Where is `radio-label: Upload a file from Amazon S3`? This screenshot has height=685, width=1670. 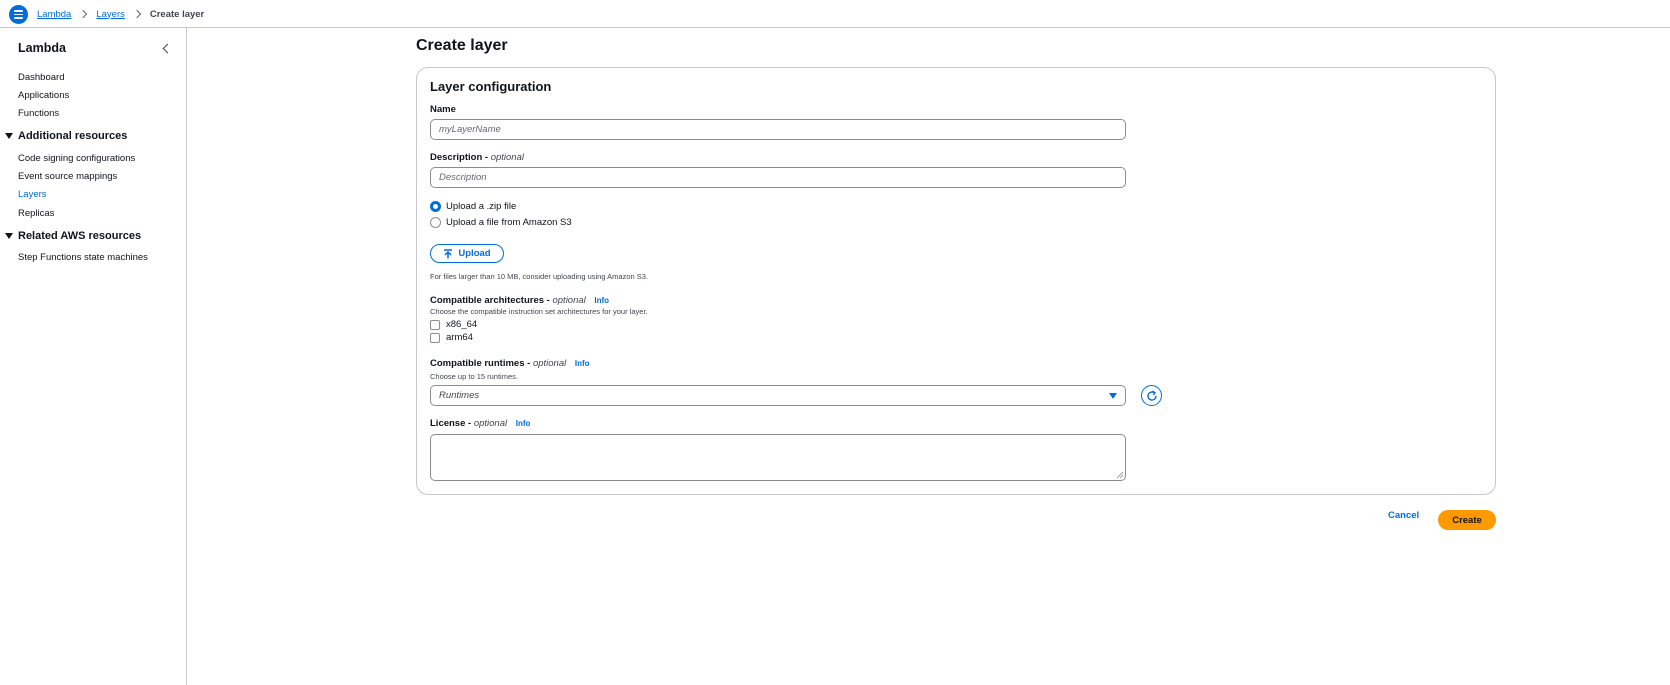
radio-label: Upload a file from Amazon S3 is located at coordinates (509, 222).